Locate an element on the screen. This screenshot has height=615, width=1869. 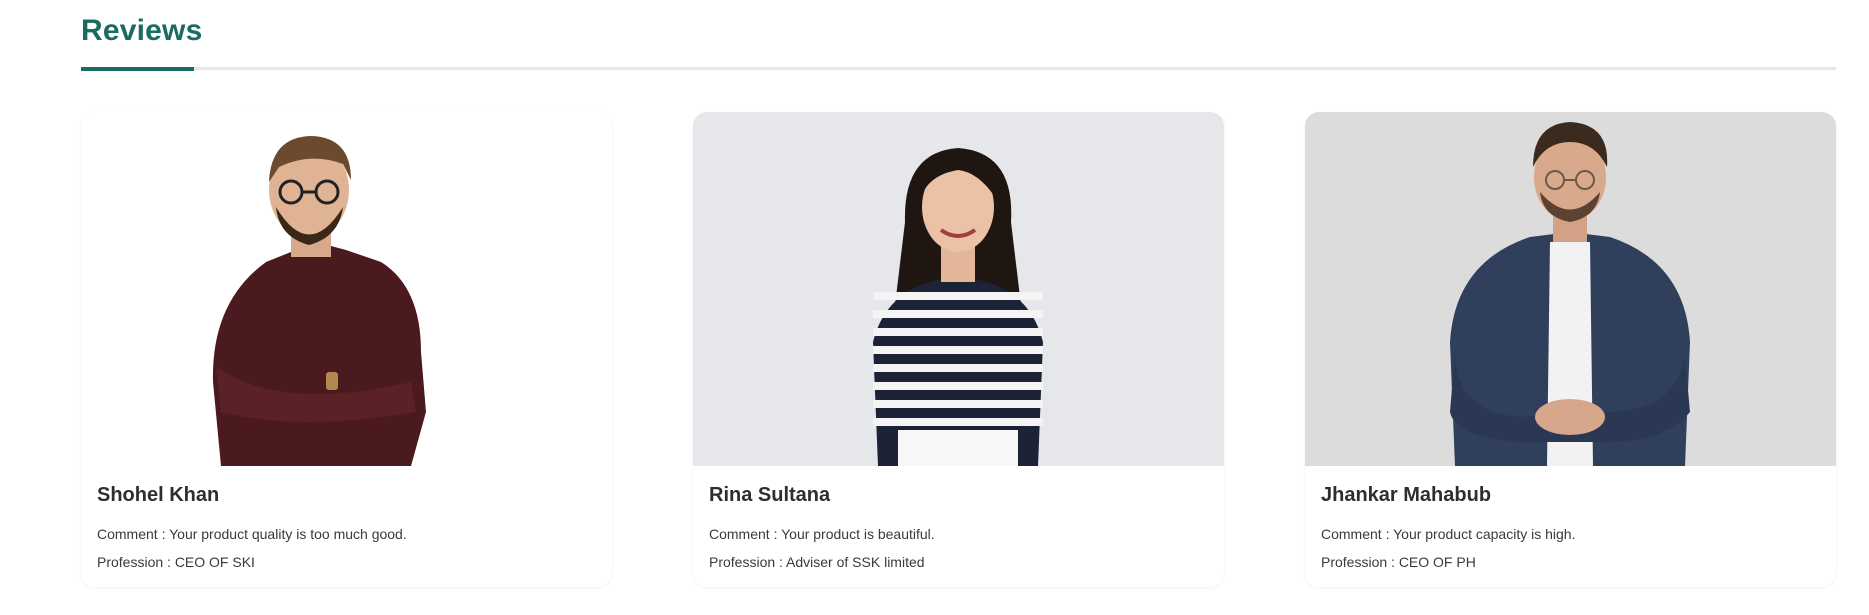
reviewer-name: Rina Sultana is located at coordinates (770, 495).